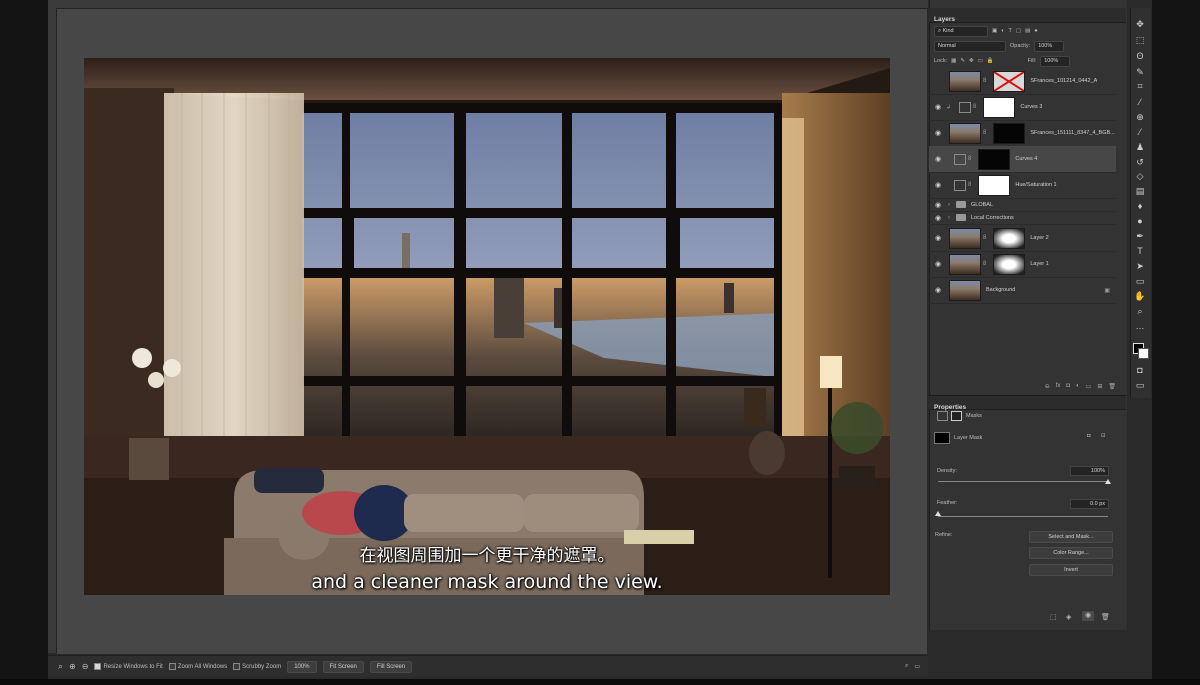 This screenshot has width=1200, height=685. Describe the element at coordinates (1140, 191) in the screenshot. I see `gradient-icon: ▤` at that location.